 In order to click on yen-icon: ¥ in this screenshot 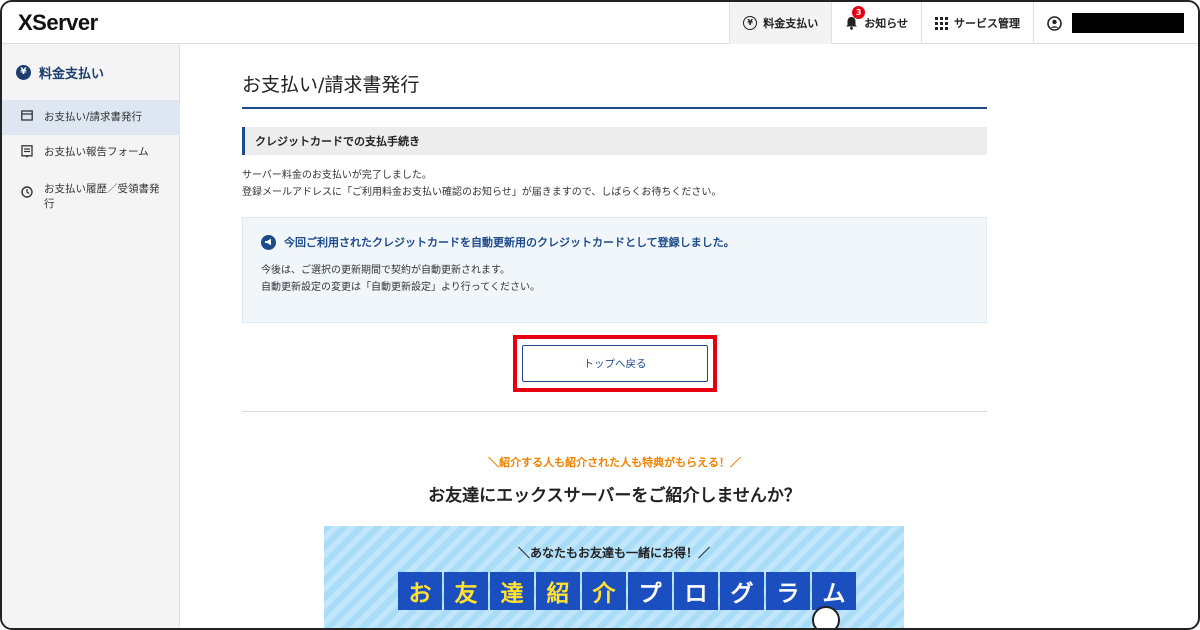, I will do `click(23, 72)`.